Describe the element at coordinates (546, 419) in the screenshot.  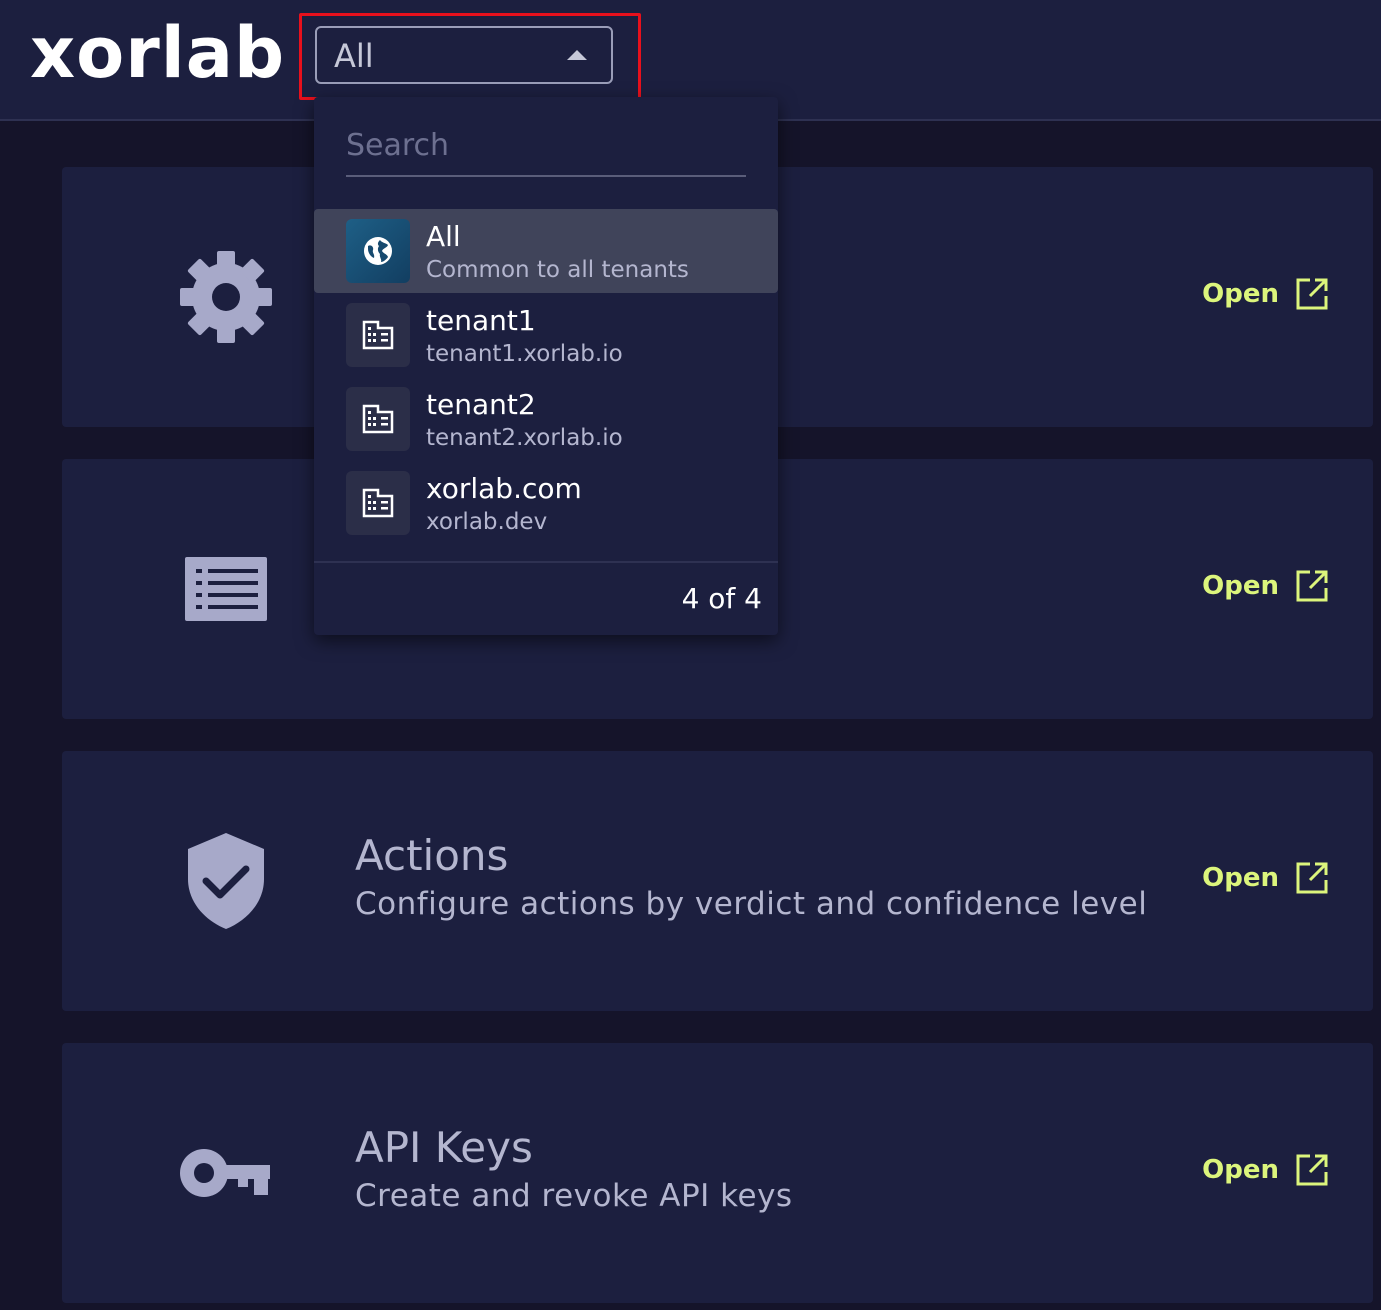
I see `tenant-option-tenant2: tenant2 tenant2.xorlab.io` at that location.